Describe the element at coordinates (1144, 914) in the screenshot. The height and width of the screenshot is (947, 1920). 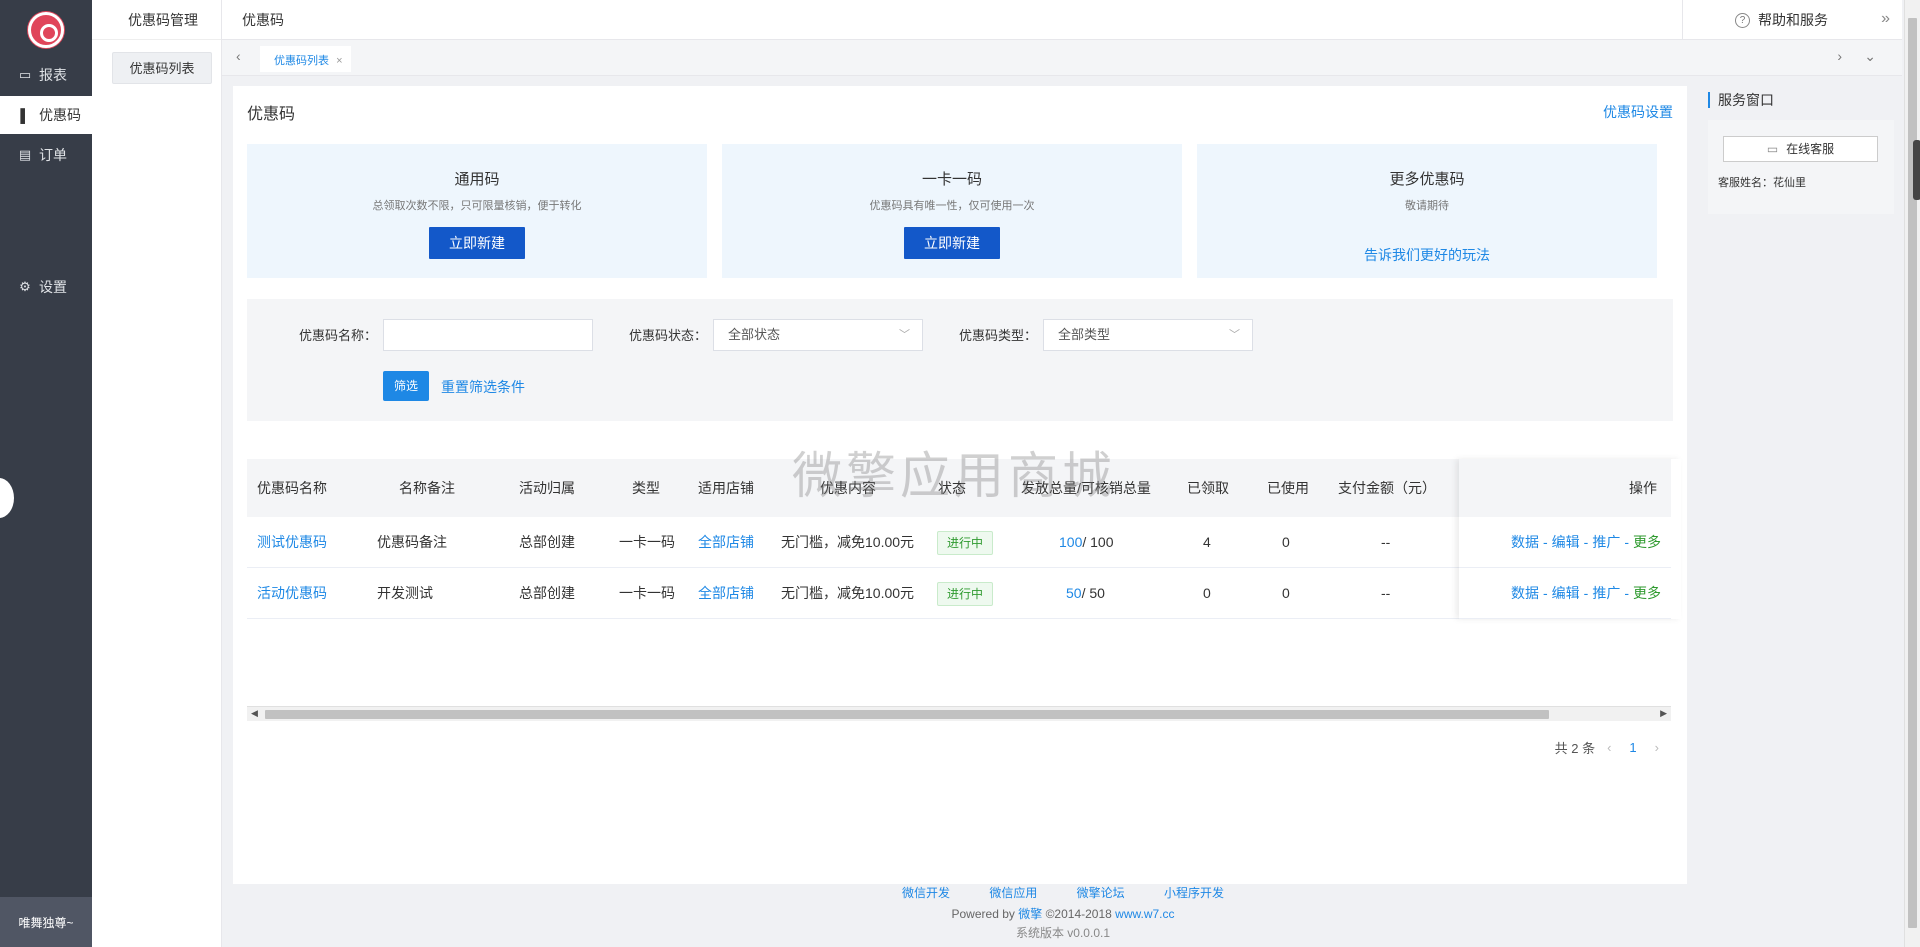
I see `site-link: www.w7.cc` at that location.